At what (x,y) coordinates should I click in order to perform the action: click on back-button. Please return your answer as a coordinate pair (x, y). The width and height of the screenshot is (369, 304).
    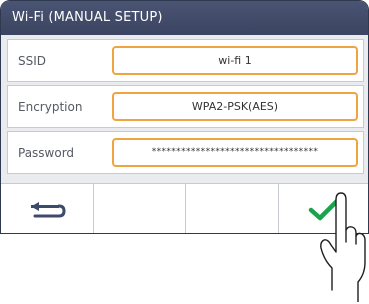
    Looking at the image, I should click on (47, 208).